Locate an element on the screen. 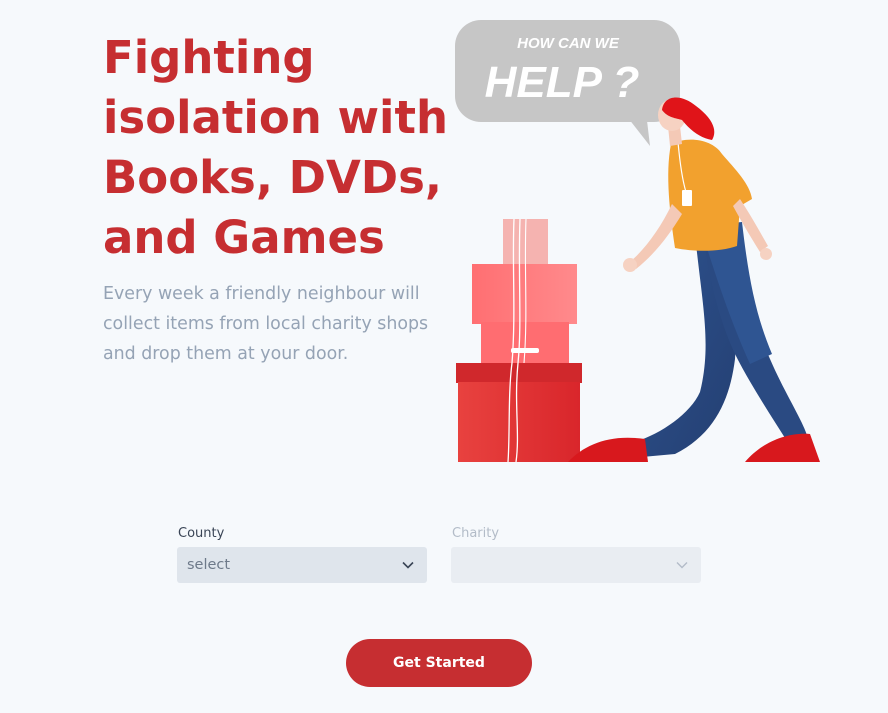 The width and height of the screenshot is (888, 713). bubble-small-text: HOW CAN WE is located at coordinates (568, 43).